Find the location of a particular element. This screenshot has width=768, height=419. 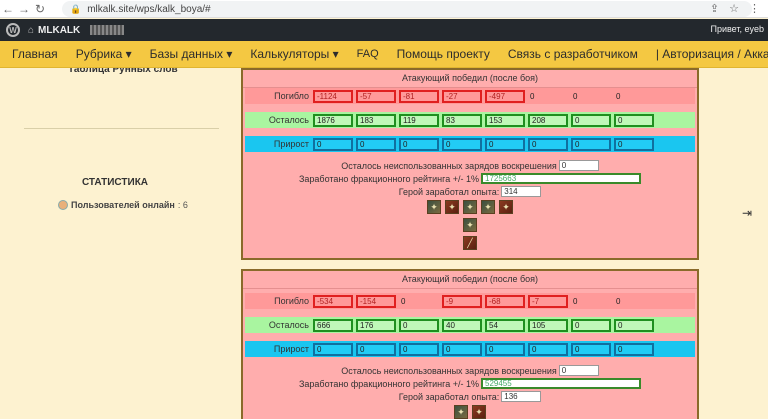

right-margin is located at coordinates (740, 243).